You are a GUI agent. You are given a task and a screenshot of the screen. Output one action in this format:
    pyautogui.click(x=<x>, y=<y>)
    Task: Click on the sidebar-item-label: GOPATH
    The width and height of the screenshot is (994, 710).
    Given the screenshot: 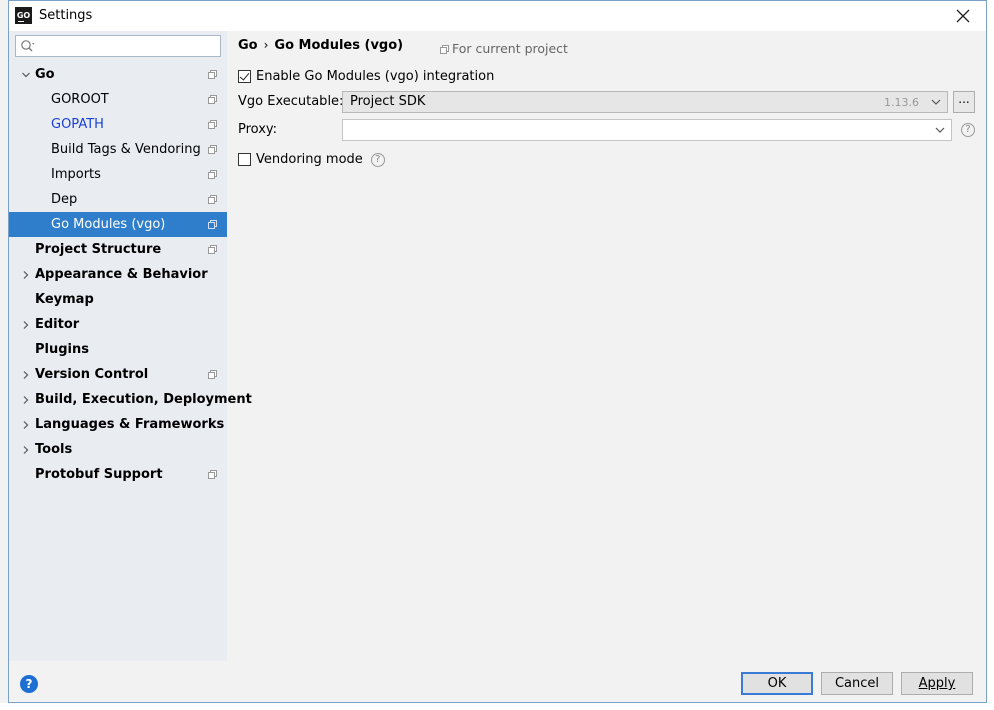 What is the action you would take?
    pyautogui.click(x=77, y=124)
    